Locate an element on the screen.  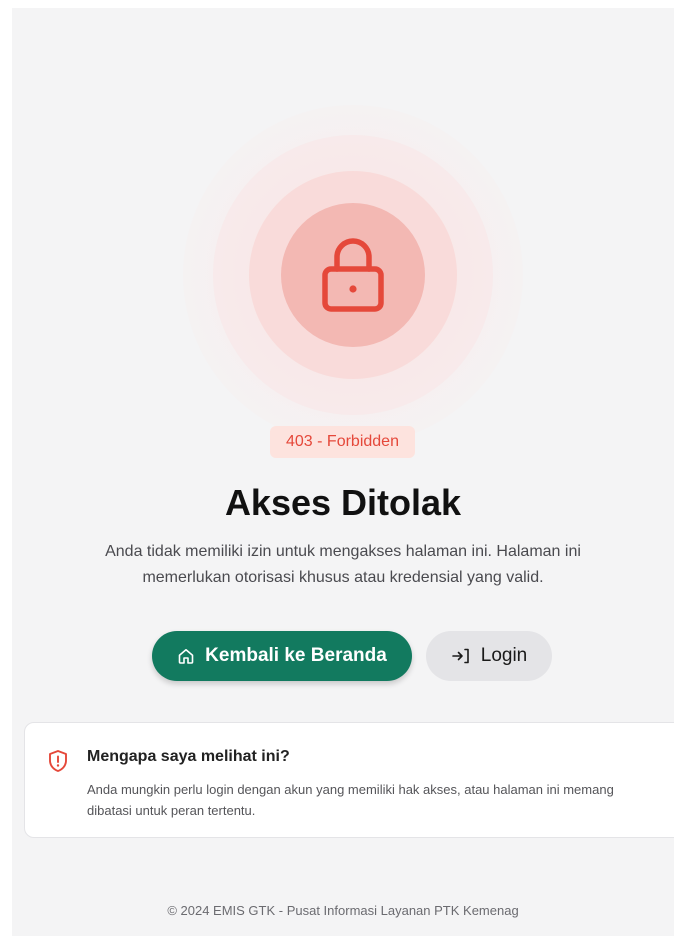
back-to-home-label: Kembali ke Beranda is located at coordinates (296, 655).